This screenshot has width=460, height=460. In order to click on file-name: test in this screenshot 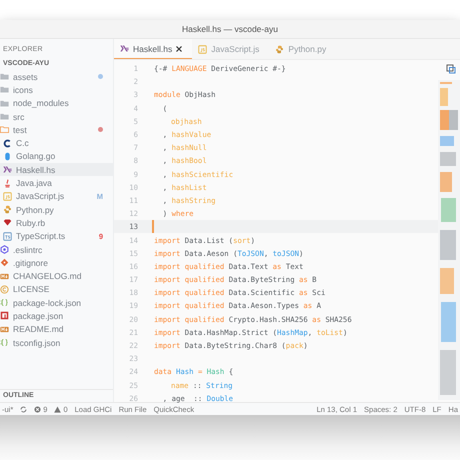, I will do `click(20, 129)`.